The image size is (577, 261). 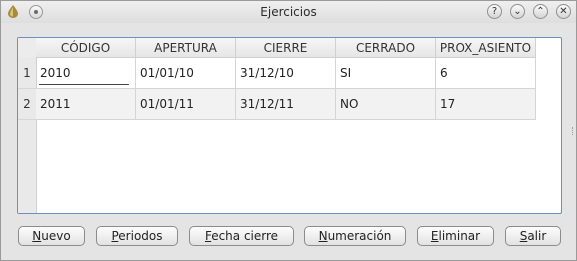 What do you see at coordinates (56, 236) in the screenshot?
I see `button-label: uevo` at bounding box center [56, 236].